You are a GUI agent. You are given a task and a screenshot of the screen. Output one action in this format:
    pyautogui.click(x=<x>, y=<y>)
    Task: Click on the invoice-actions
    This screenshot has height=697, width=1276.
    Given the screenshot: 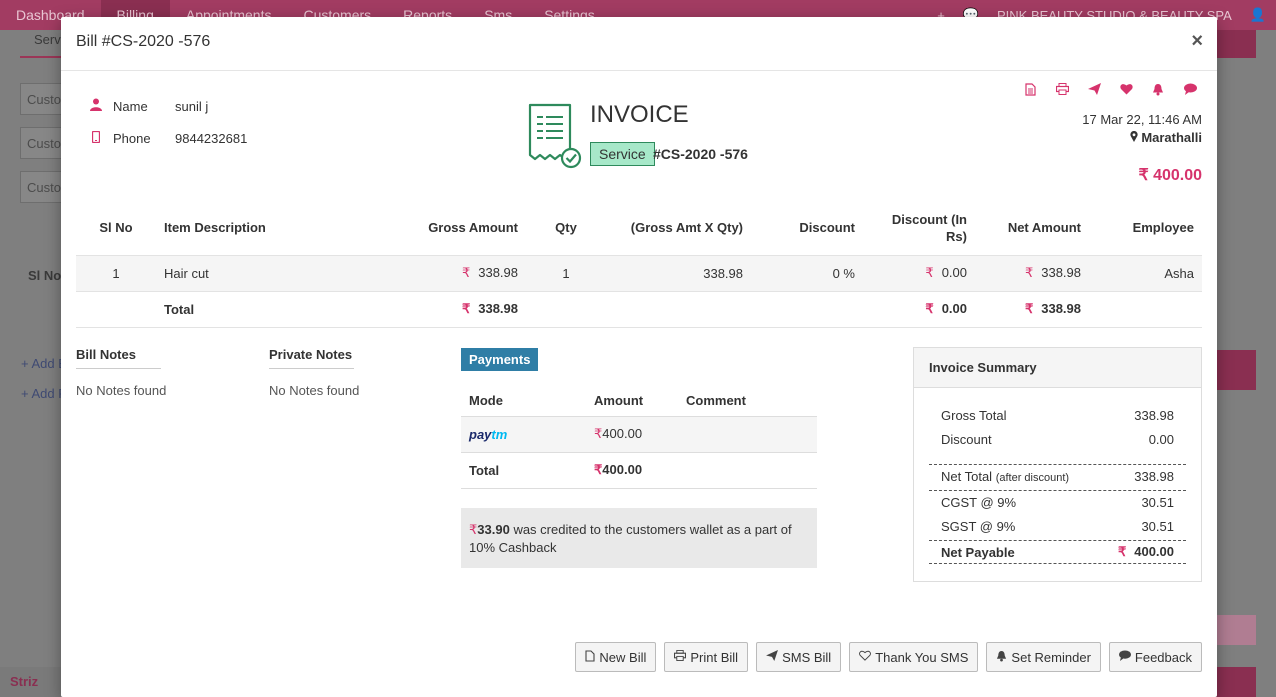 What is the action you would take?
    pyautogui.click(x=1110, y=91)
    